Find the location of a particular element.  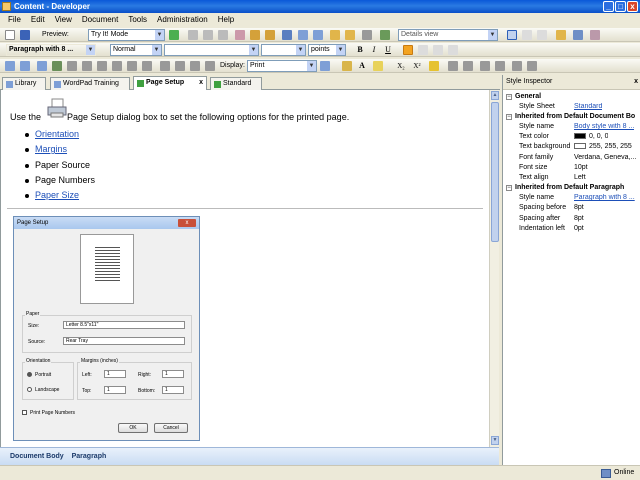

breadcrumb-document-body: Document Body is located at coordinates (37, 456).